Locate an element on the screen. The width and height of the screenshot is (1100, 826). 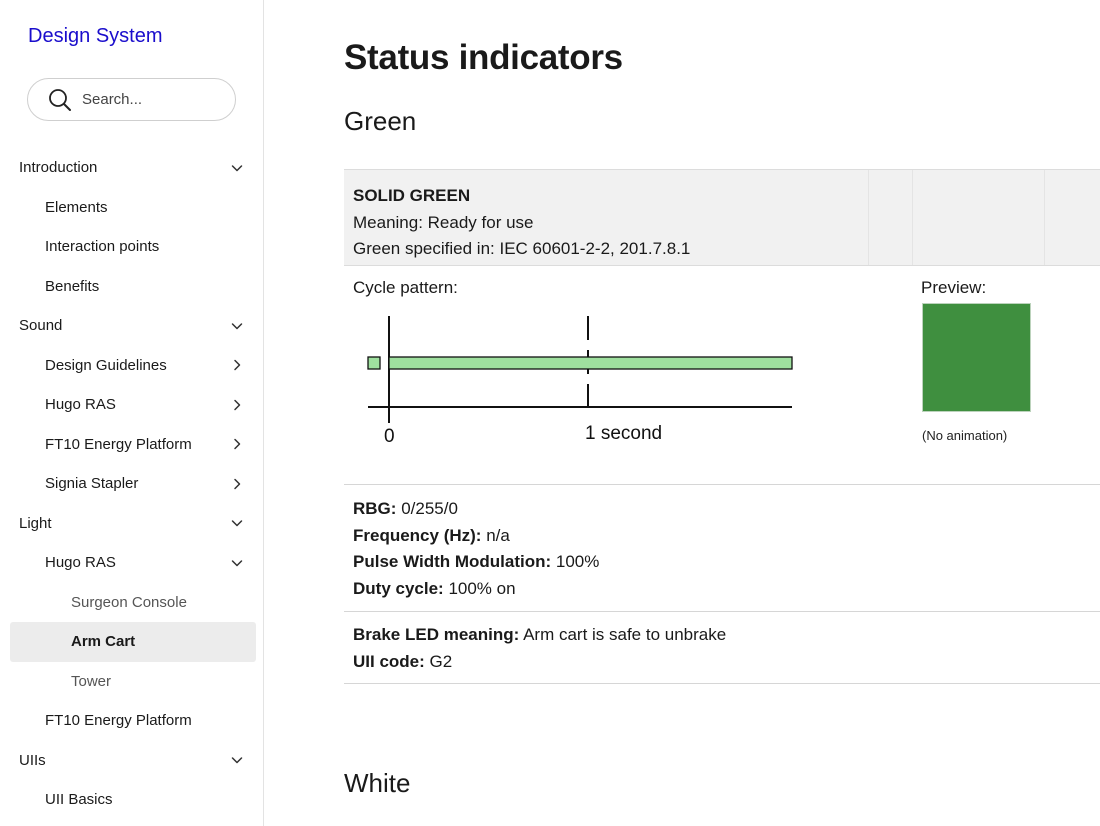
page-title: Status indicators is located at coordinates (483, 57).